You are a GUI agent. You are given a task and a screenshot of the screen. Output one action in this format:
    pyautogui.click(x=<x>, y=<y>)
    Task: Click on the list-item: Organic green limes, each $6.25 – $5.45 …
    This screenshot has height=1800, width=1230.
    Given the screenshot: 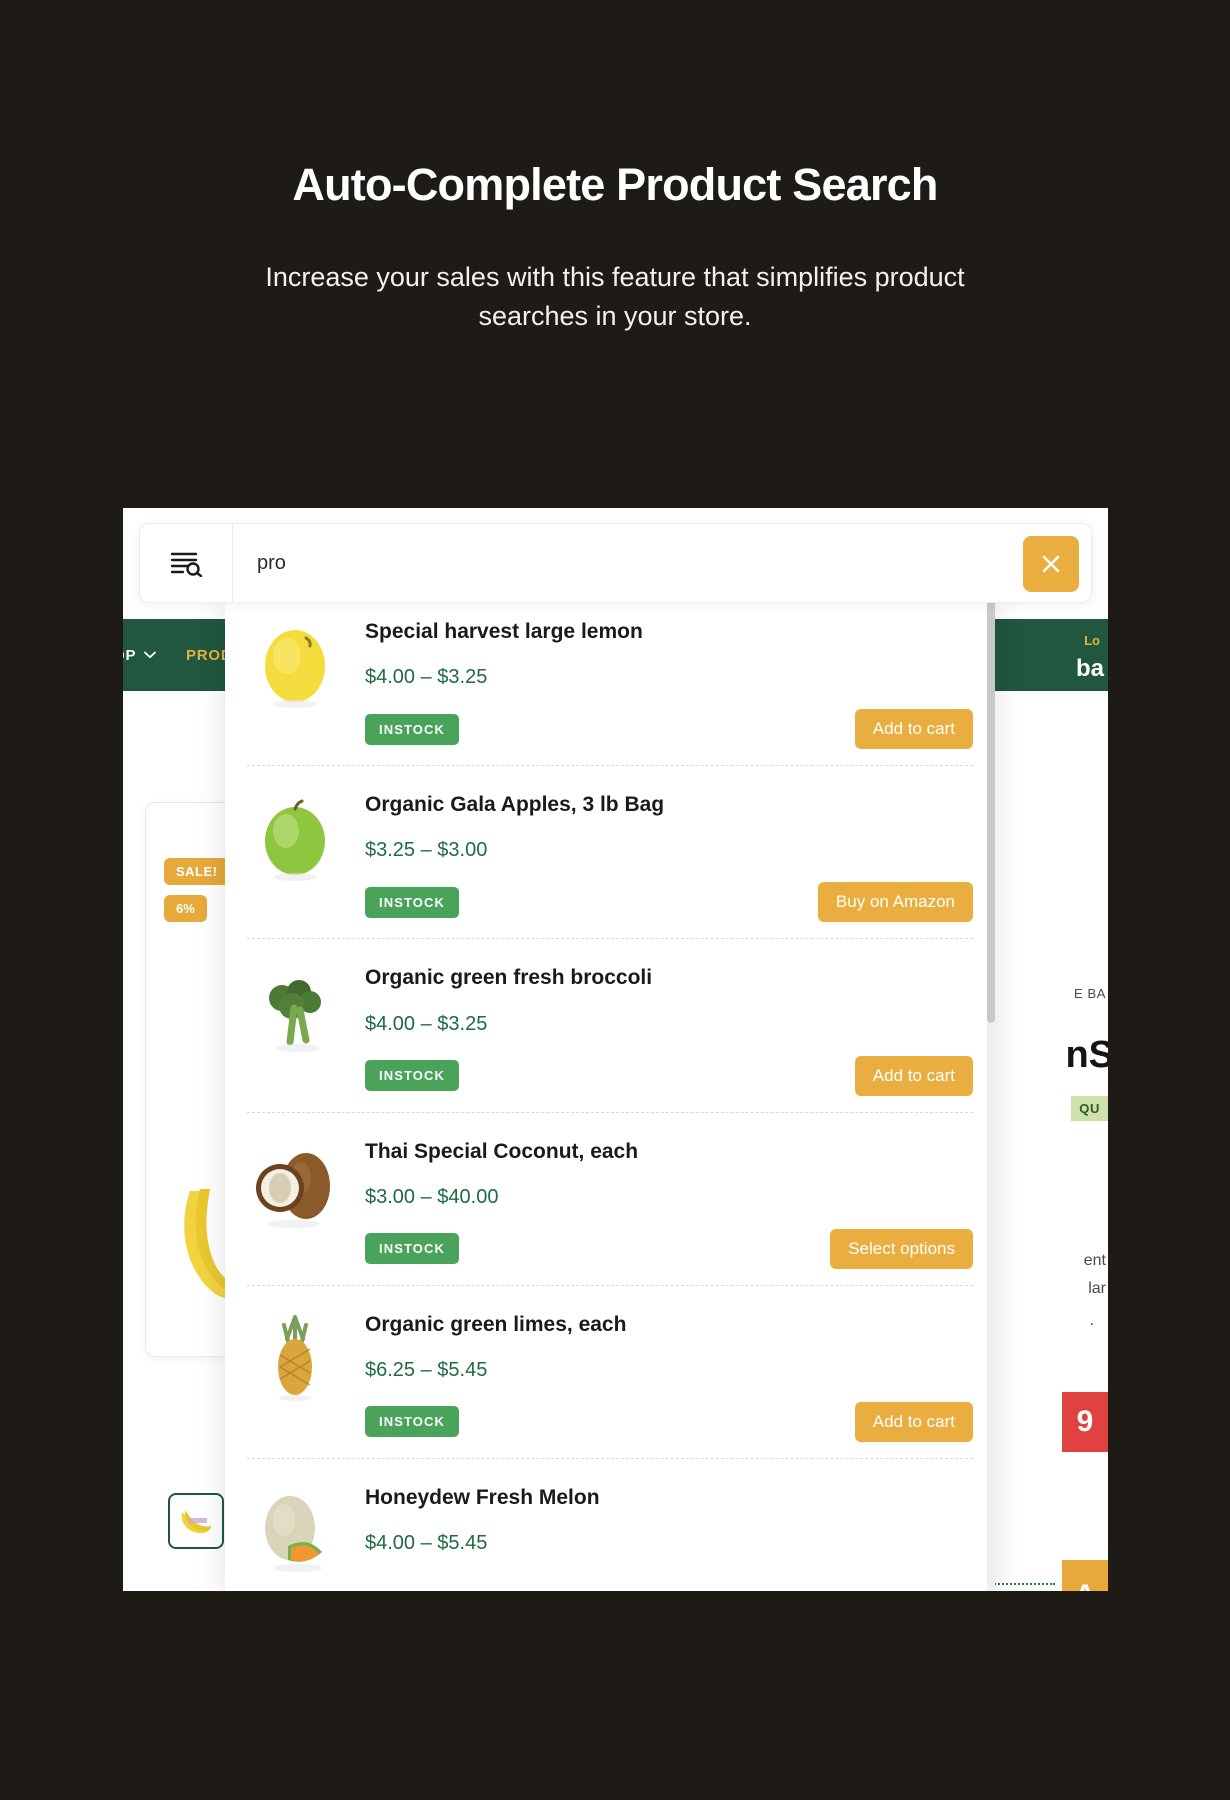 What is the action you would take?
    pyautogui.click(x=610, y=1372)
    